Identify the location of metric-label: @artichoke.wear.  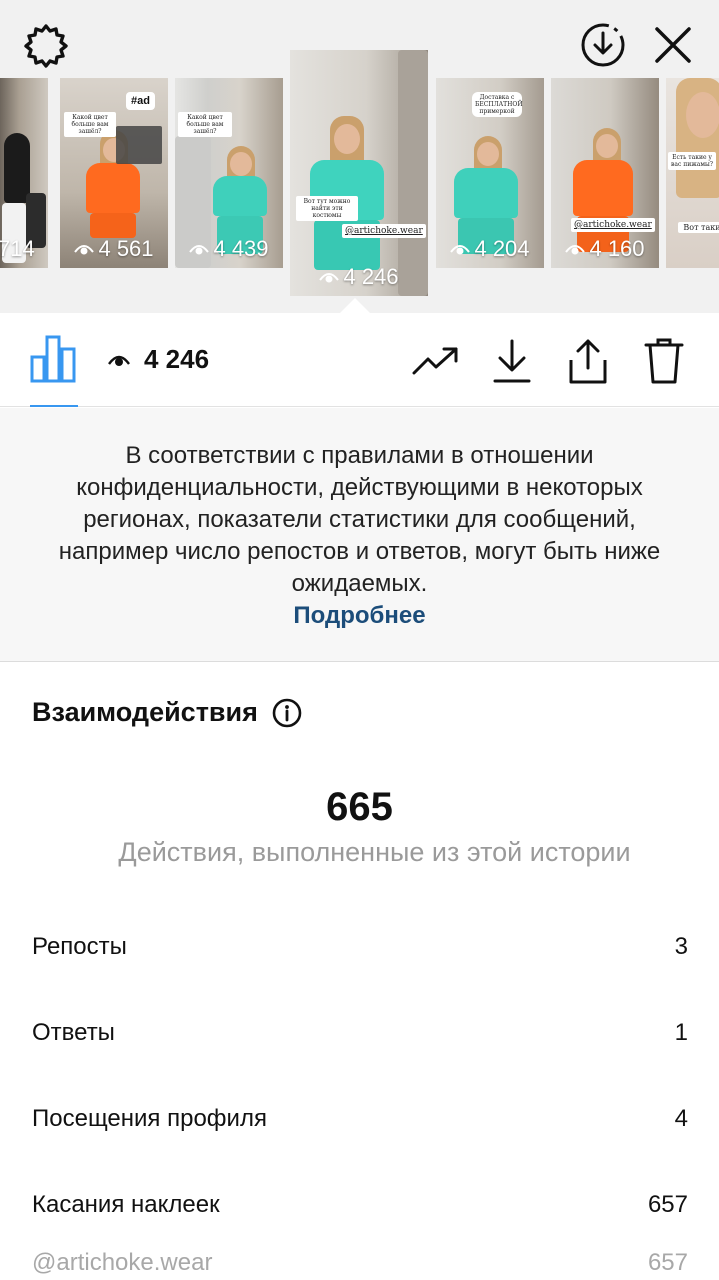
(122, 1262).